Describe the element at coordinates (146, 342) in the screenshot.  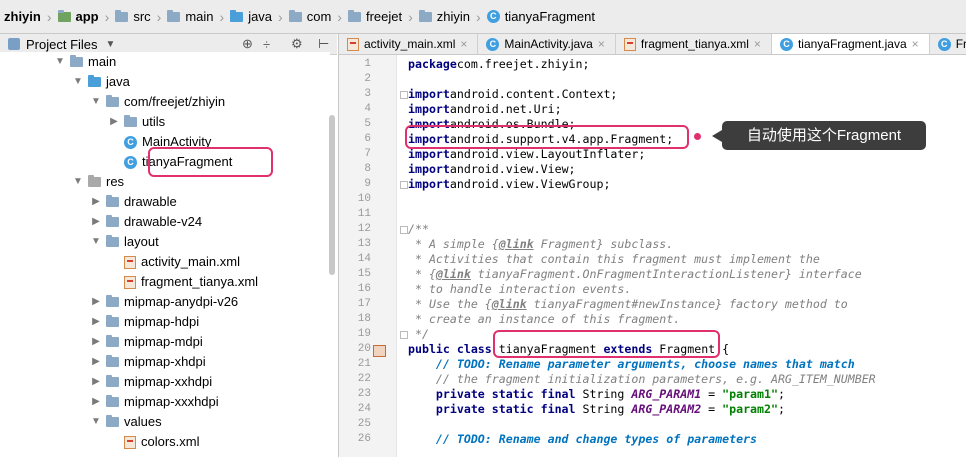
I see `tree-item: ▶ mipmap-mdpi` at that location.